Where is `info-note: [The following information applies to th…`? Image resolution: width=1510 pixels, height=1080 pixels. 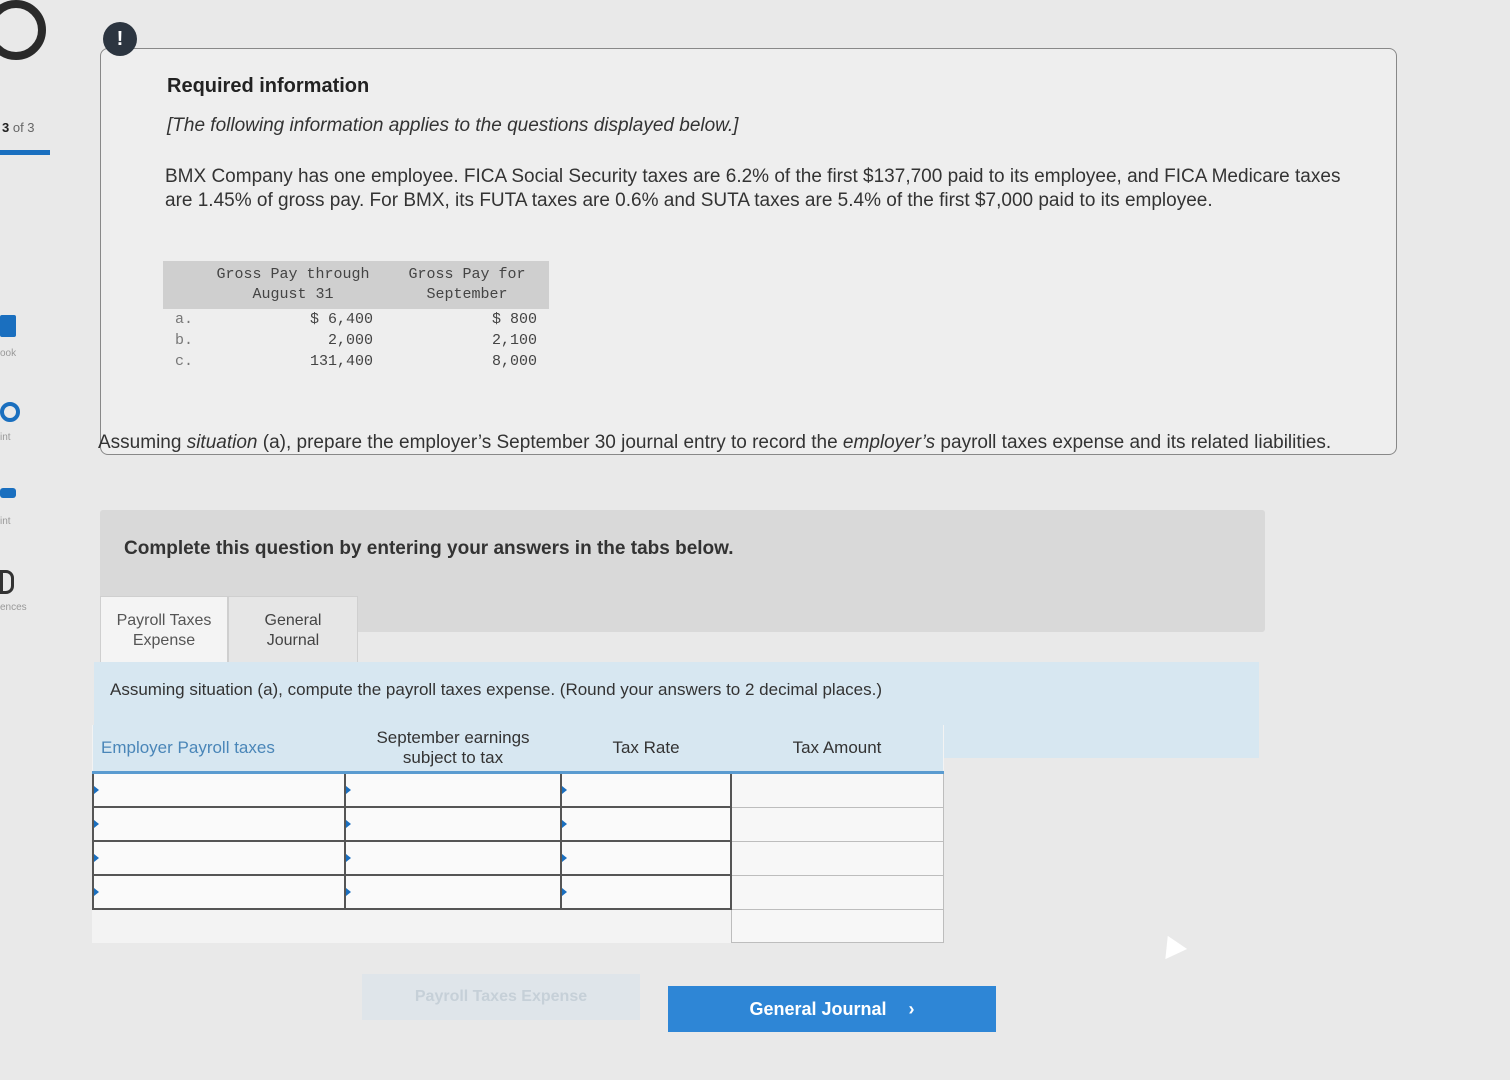 info-note: [The following information applies to th… is located at coordinates (453, 125).